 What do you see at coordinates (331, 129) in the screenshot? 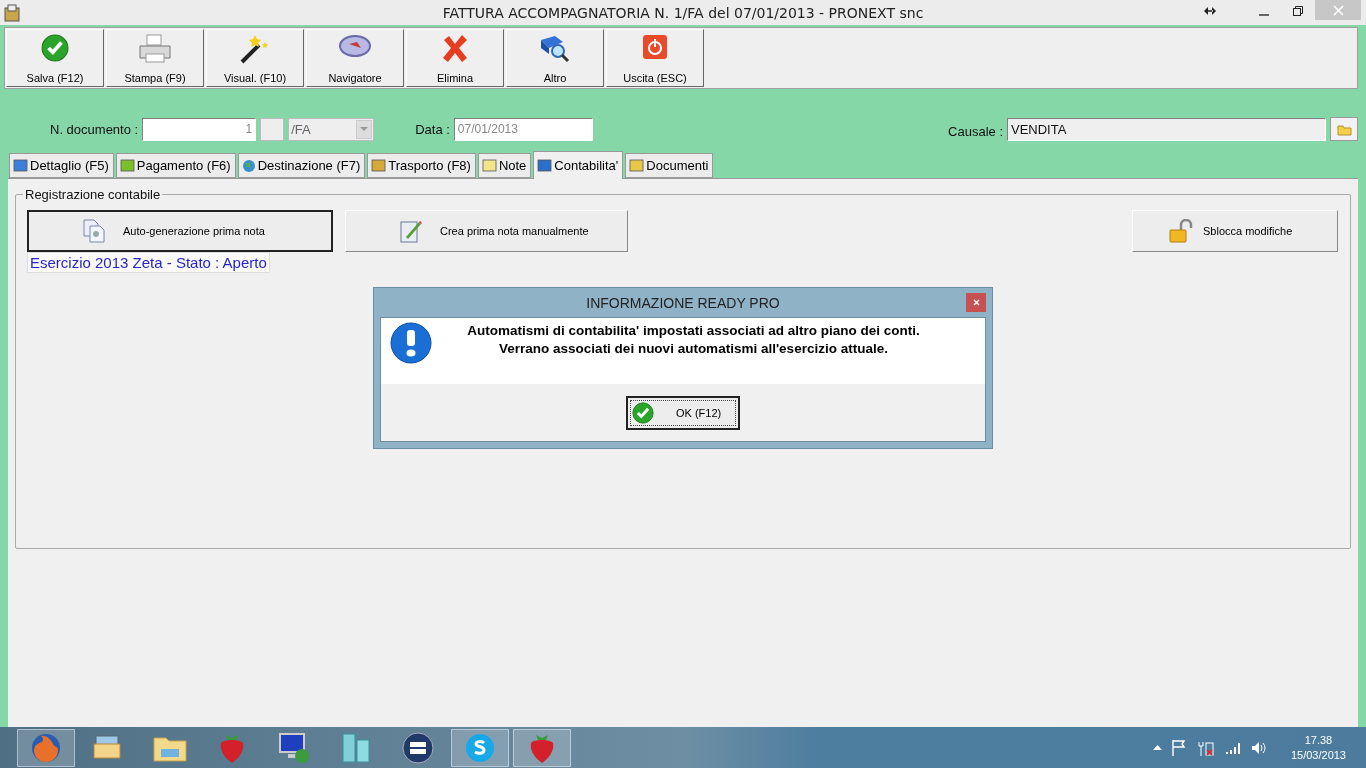
I see `series-dropdown: /FA` at bounding box center [331, 129].